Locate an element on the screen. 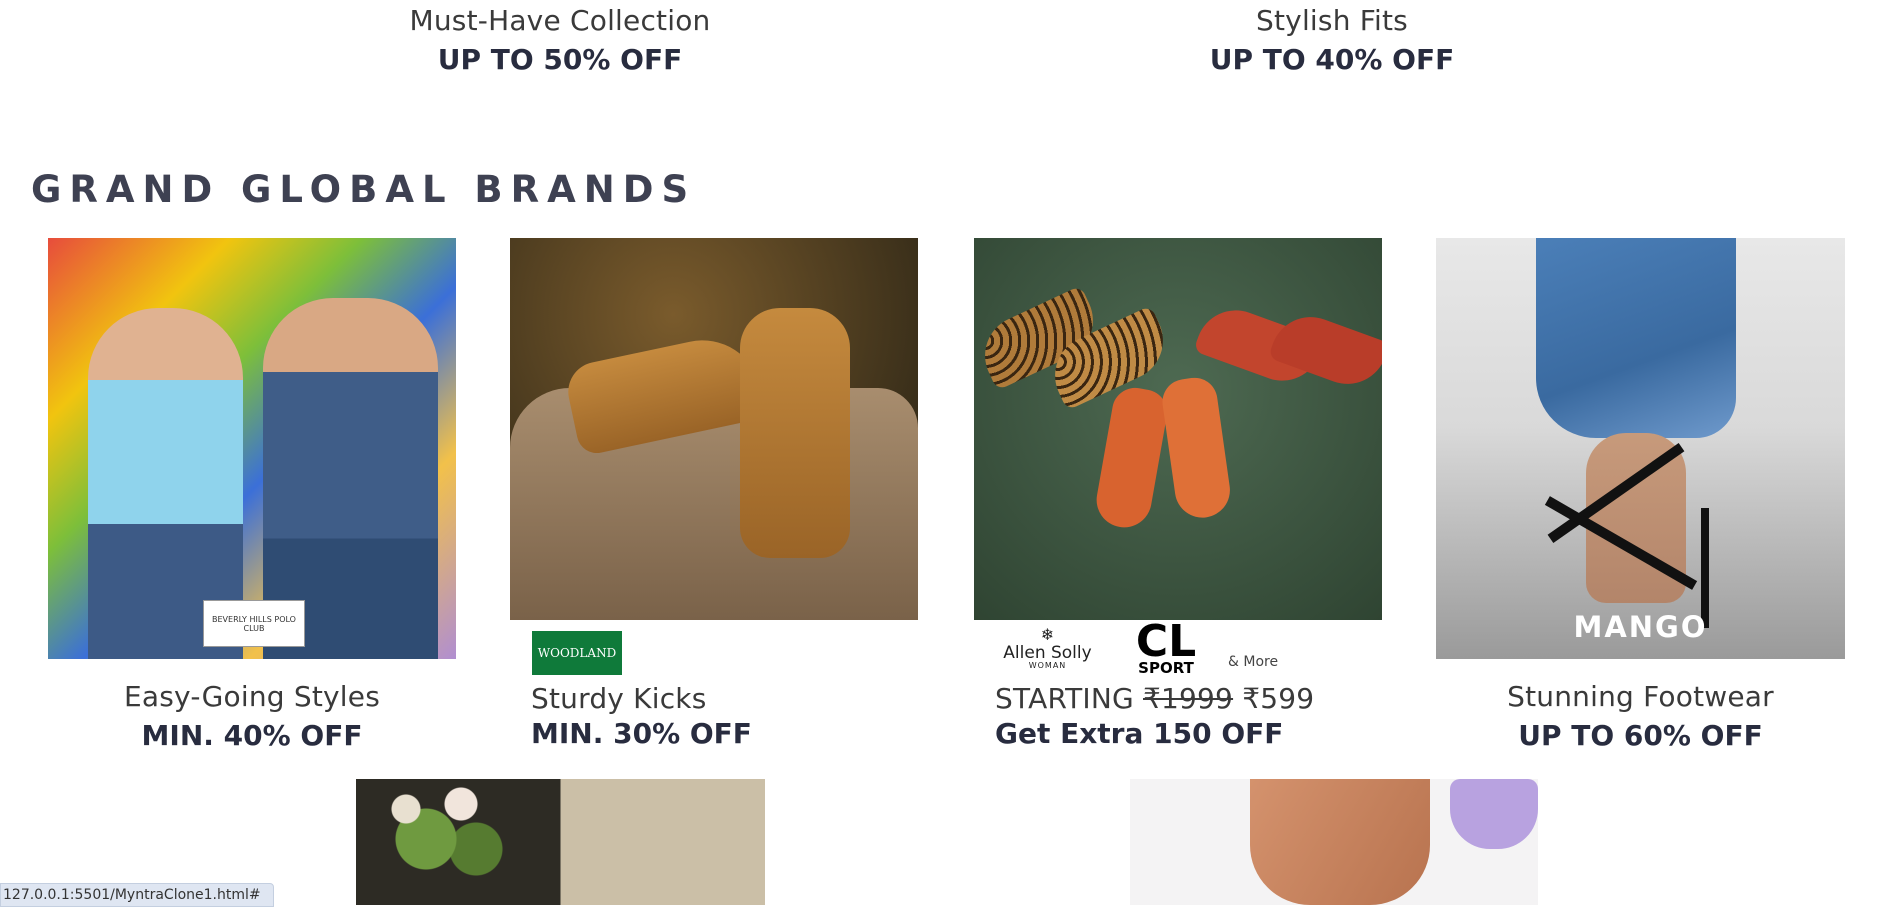 The width and height of the screenshot is (1889, 907). promo-top-right: Stylish Fits UP TO 40% OFF is located at coordinates (1332, 40).